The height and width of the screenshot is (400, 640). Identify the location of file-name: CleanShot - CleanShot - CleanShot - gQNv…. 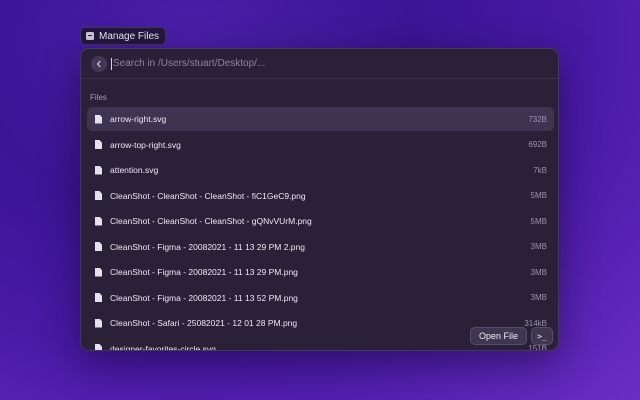
(211, 221).